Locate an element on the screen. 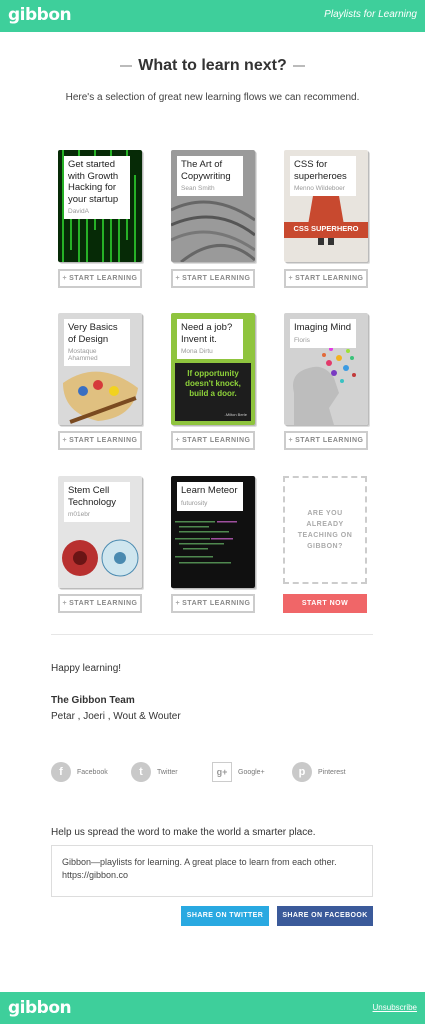 The width and height of the screenshot is (425, 1024). social-label: Pinterest is located at coordinates (332, 772).